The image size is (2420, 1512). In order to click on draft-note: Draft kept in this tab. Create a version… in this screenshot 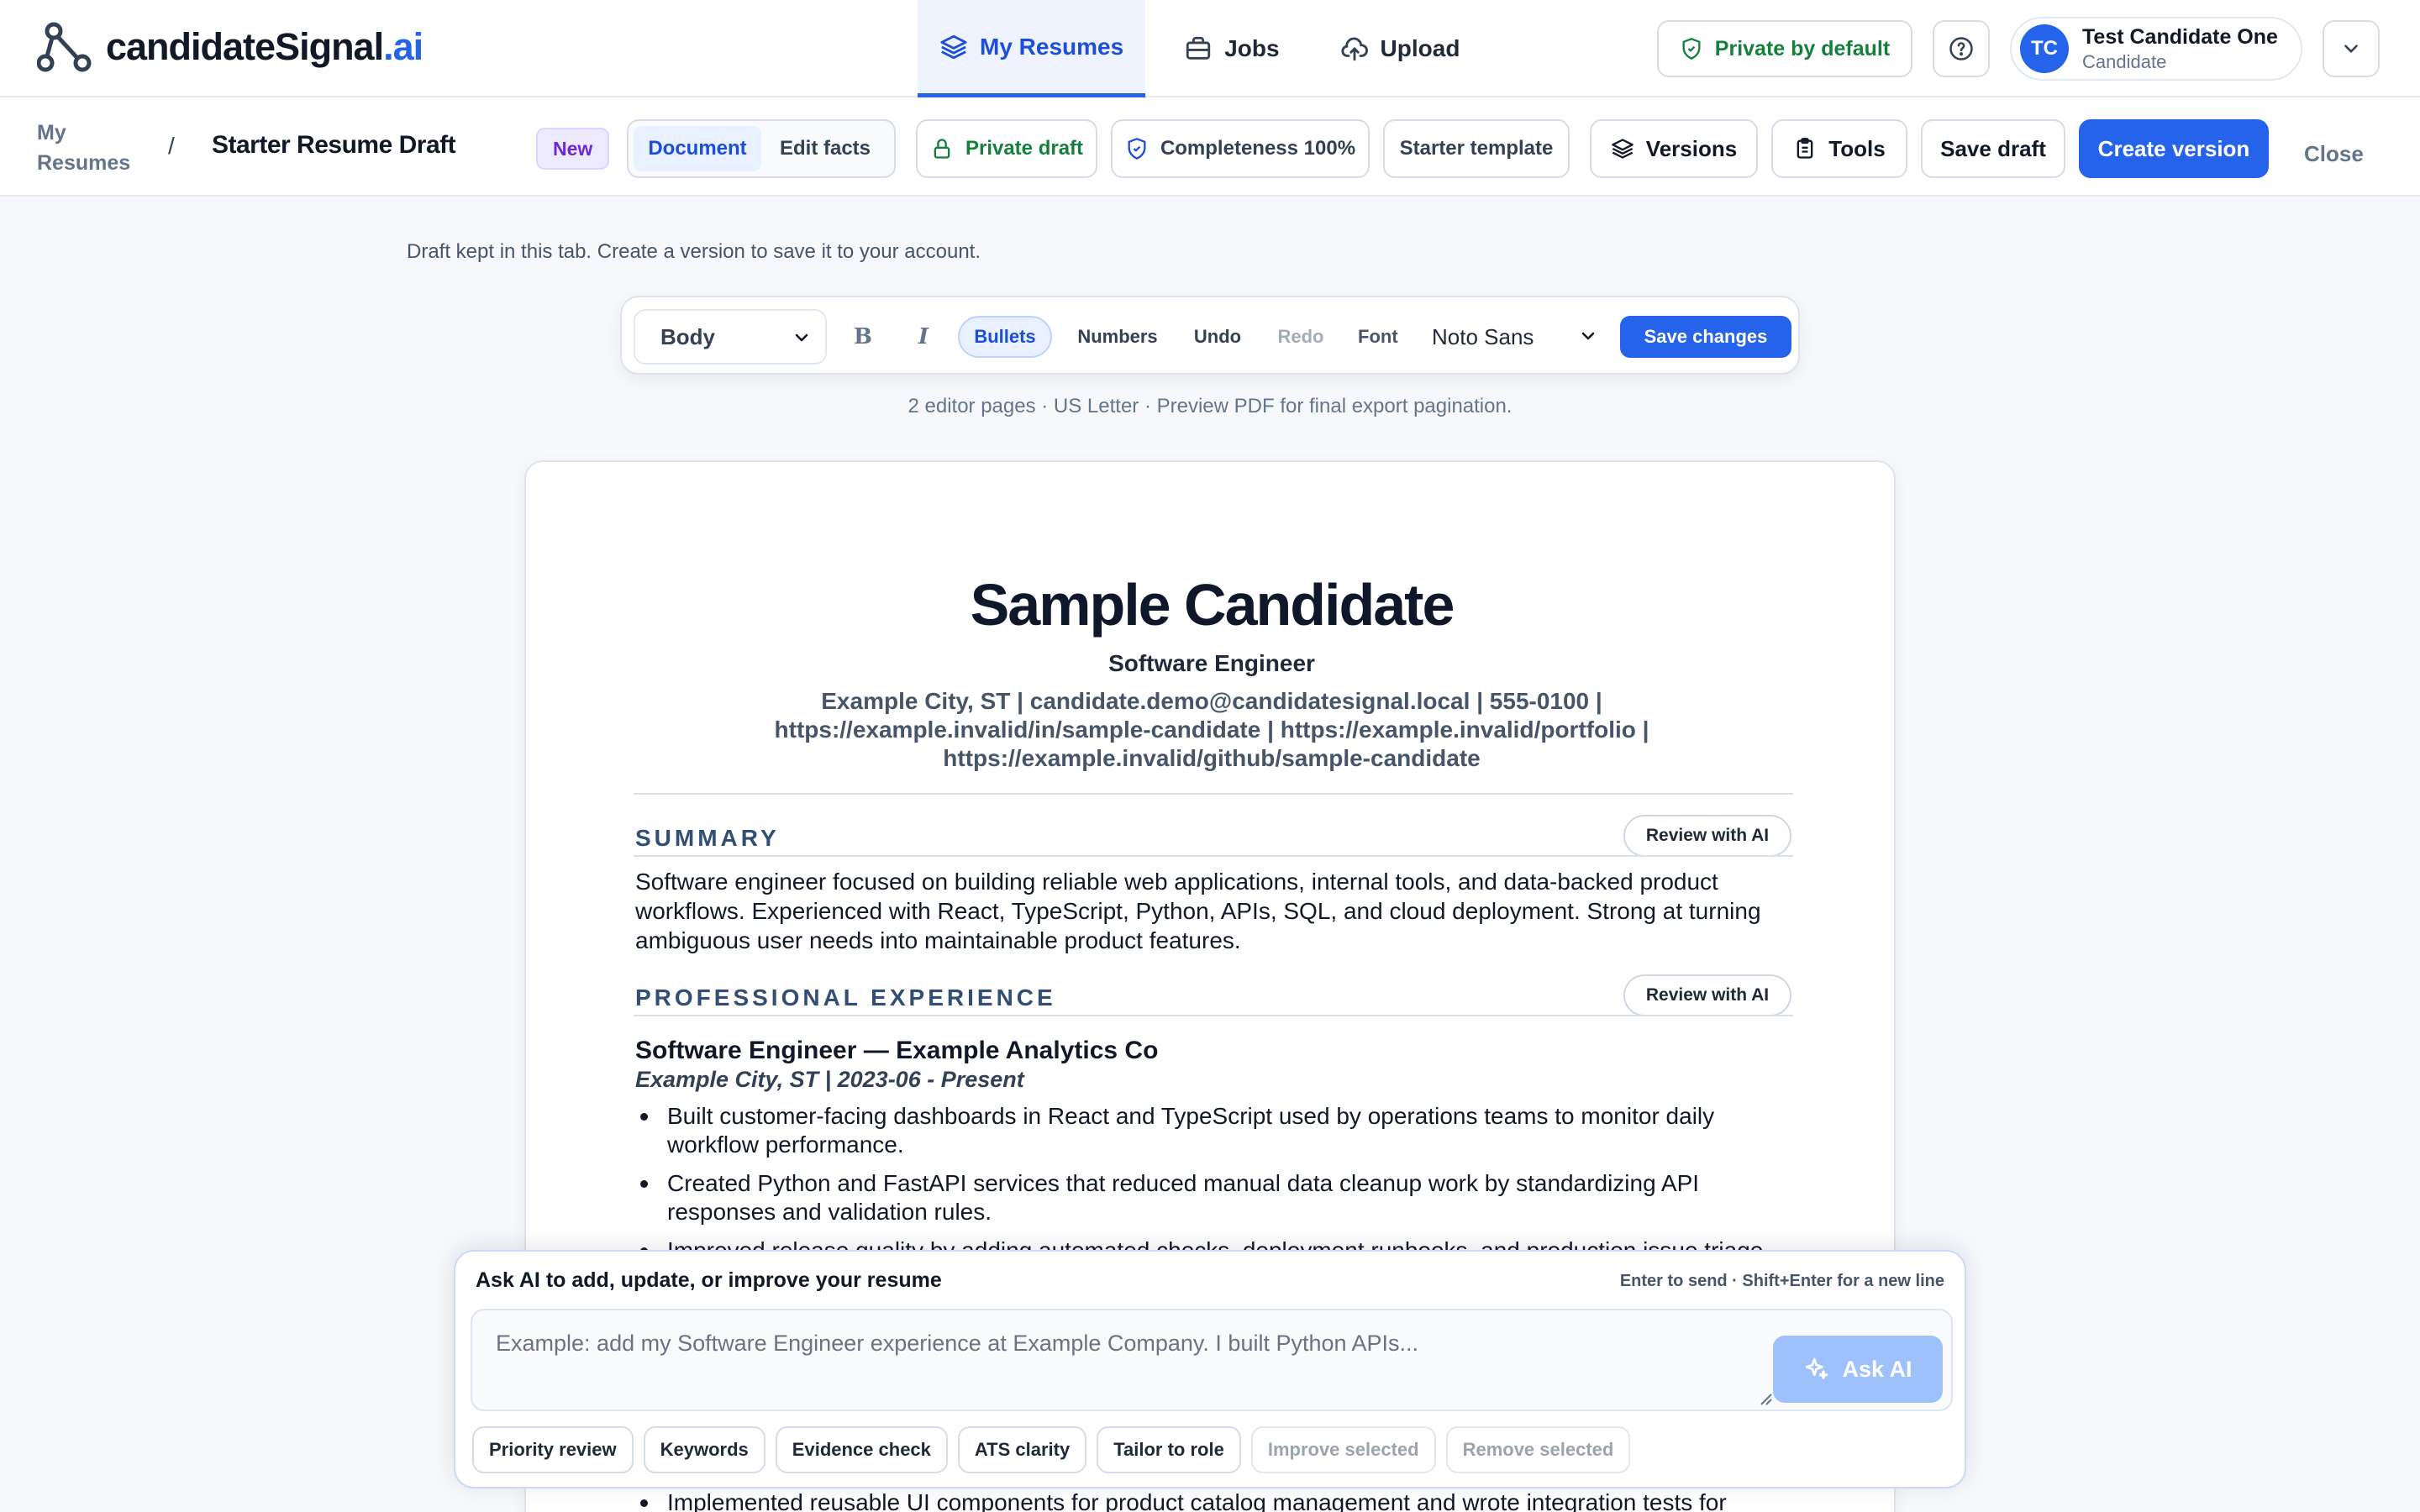, I will do `click(694, 251)`.